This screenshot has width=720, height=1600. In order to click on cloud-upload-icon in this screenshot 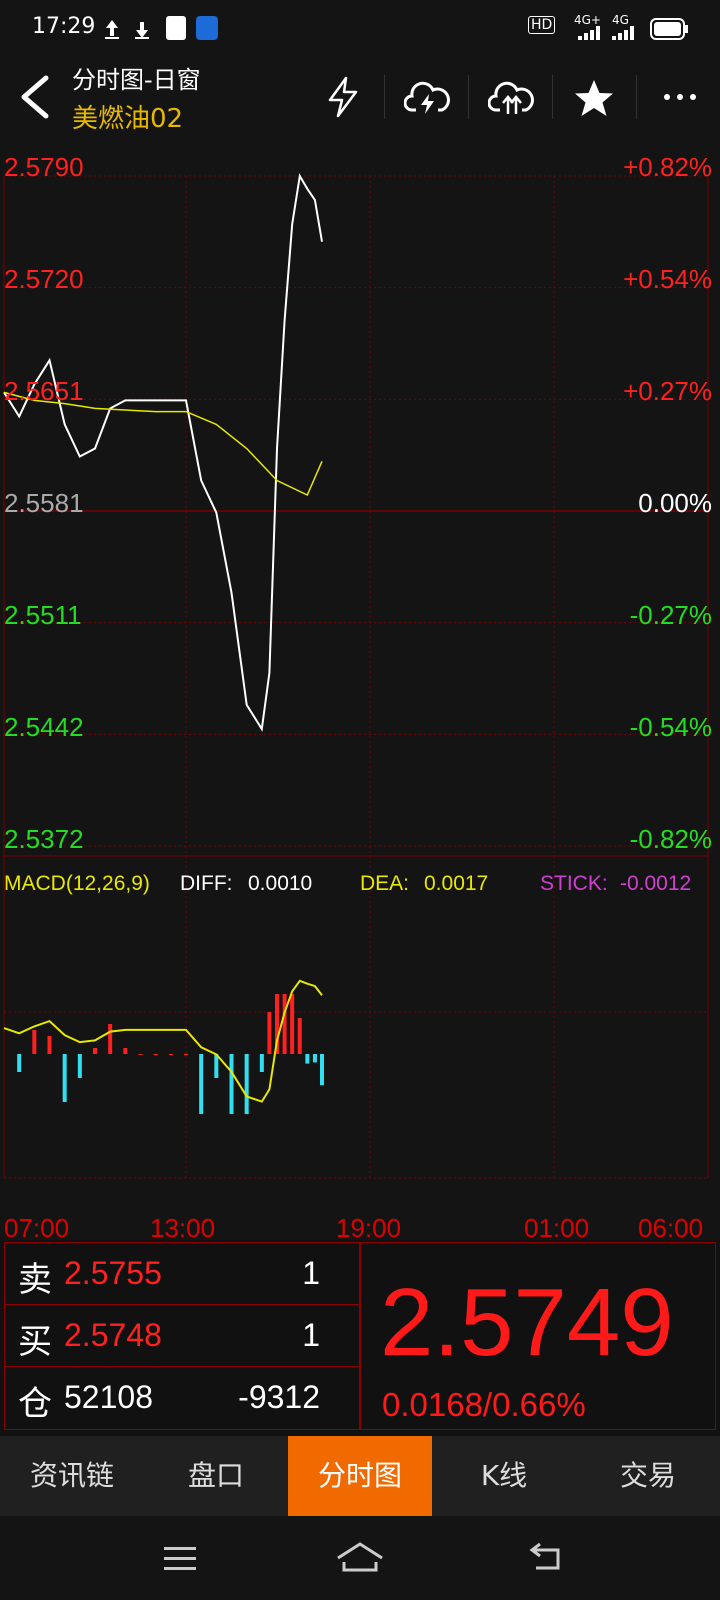, I will do `click(511, 97)`.